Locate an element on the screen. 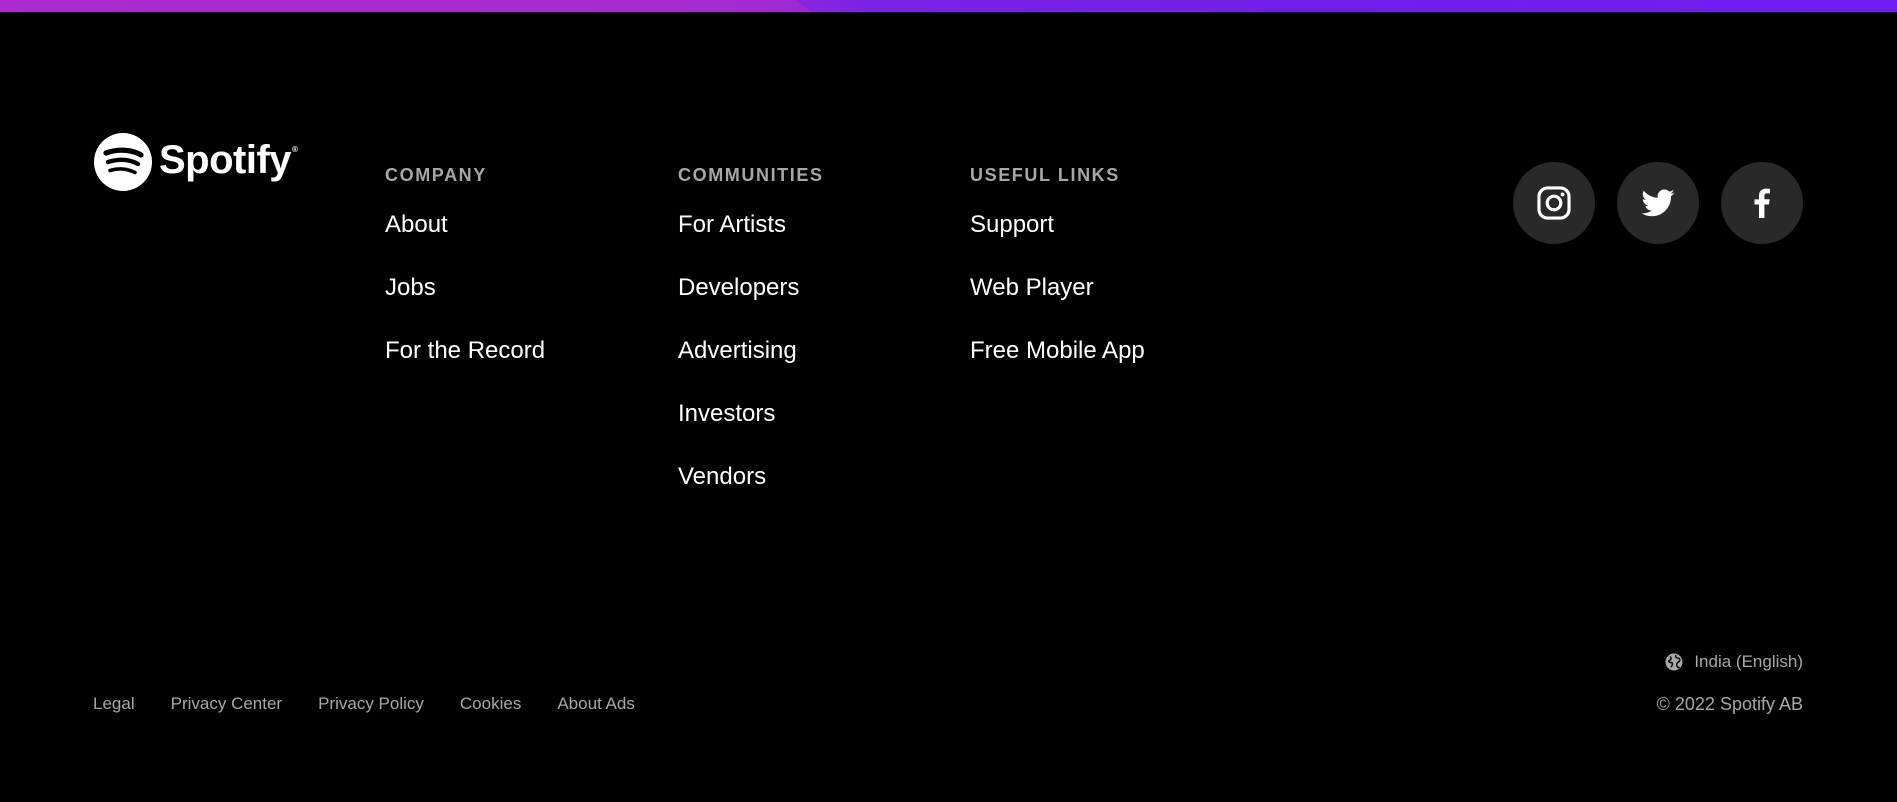 This screenshot has width=1897, height=802. list-item: Privacy Policy is located at coordinates (371, 704).